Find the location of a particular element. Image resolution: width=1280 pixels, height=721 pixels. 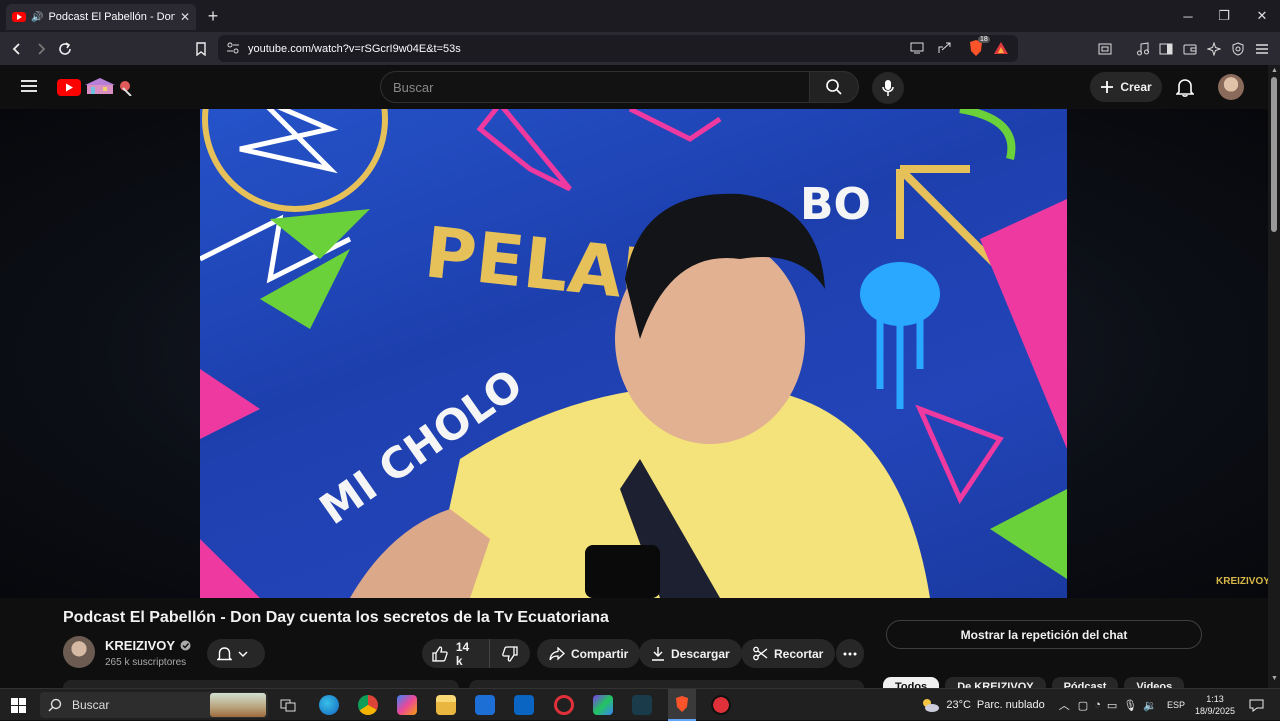

thumbs-down-icon is located at coordinates (510, 653).